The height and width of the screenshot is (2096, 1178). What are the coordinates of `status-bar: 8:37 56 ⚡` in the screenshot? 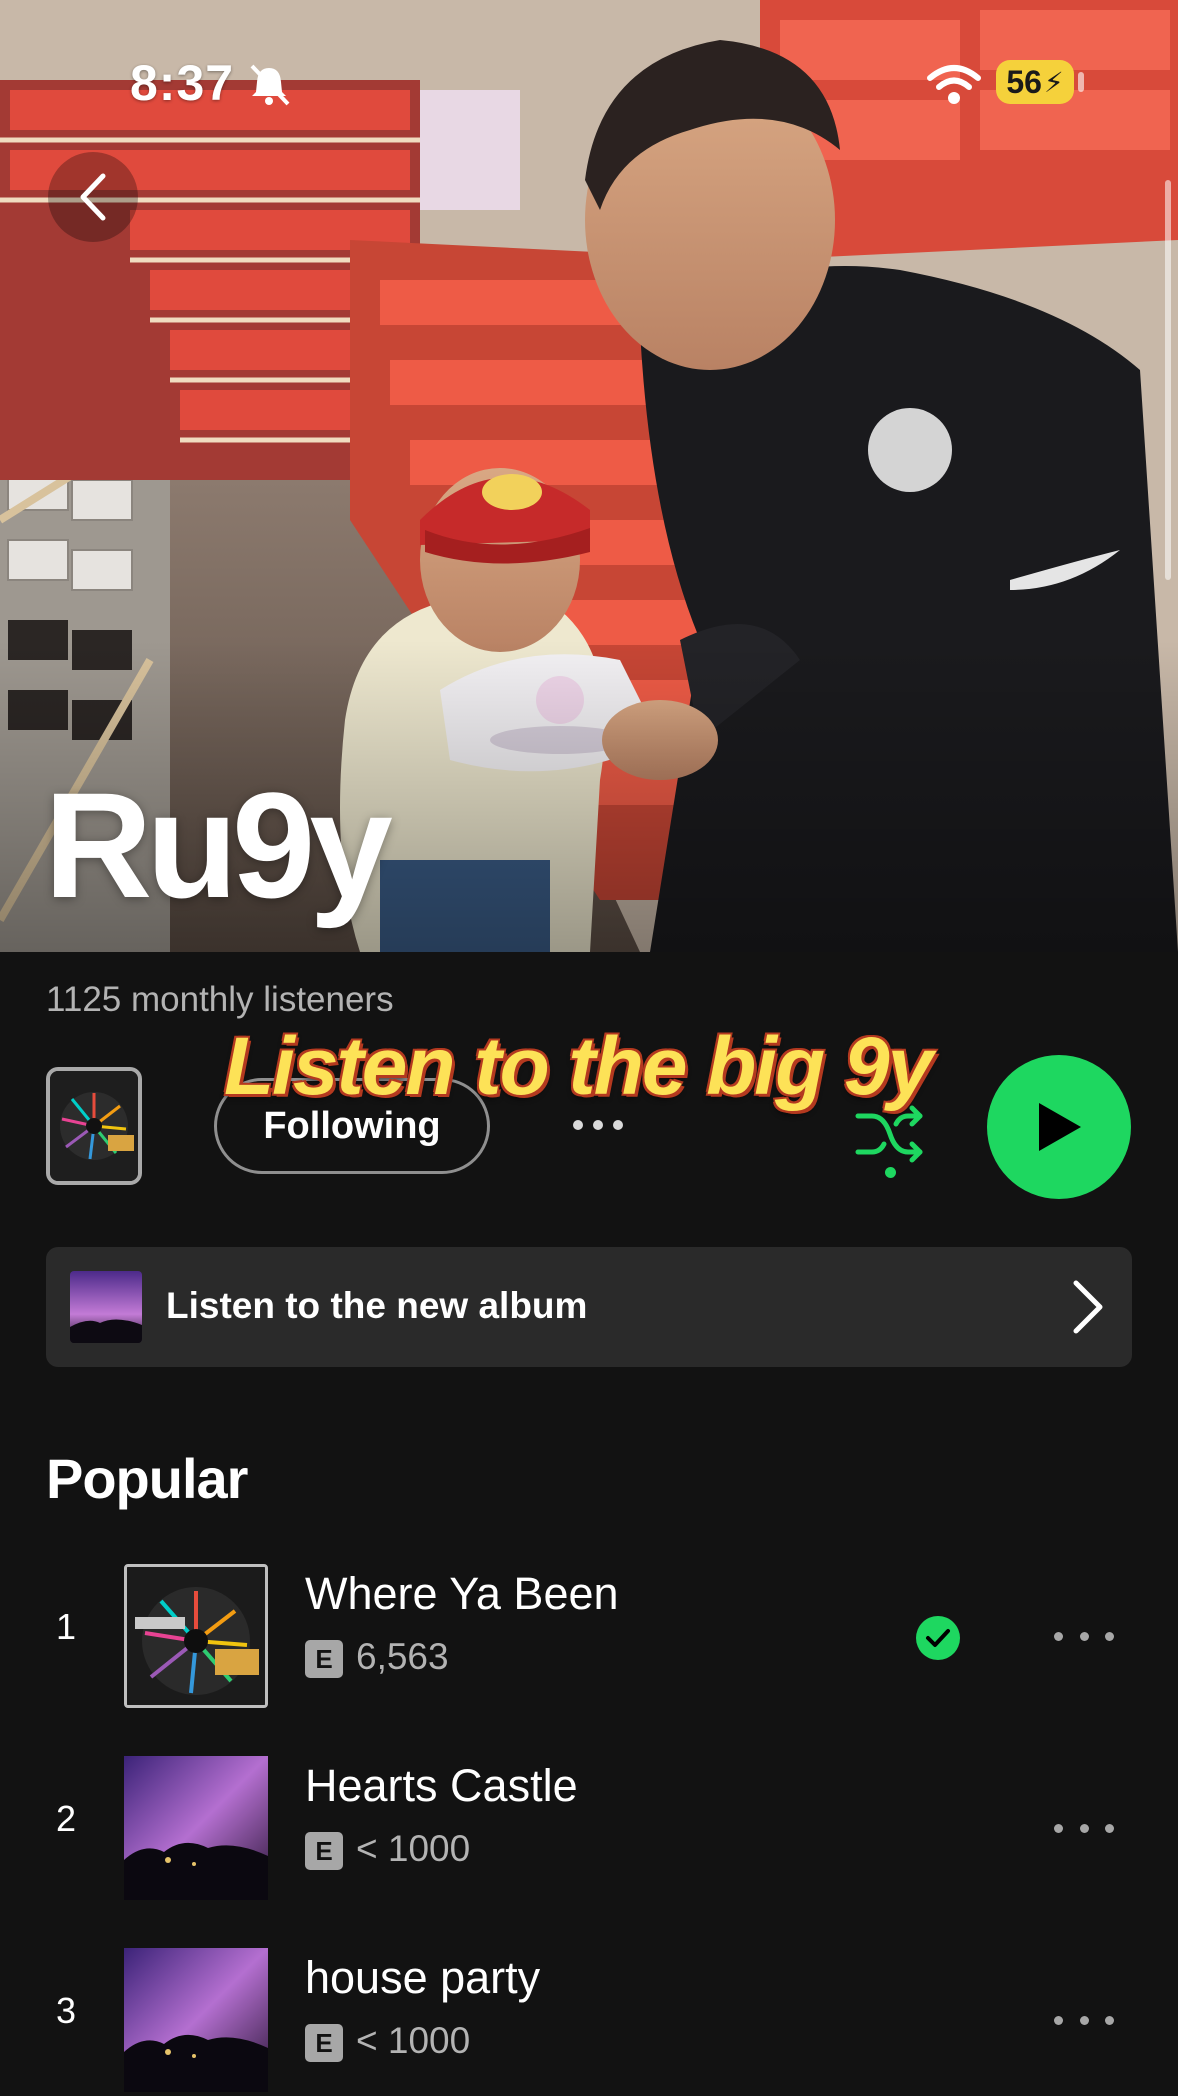 It's located at (589, 80).